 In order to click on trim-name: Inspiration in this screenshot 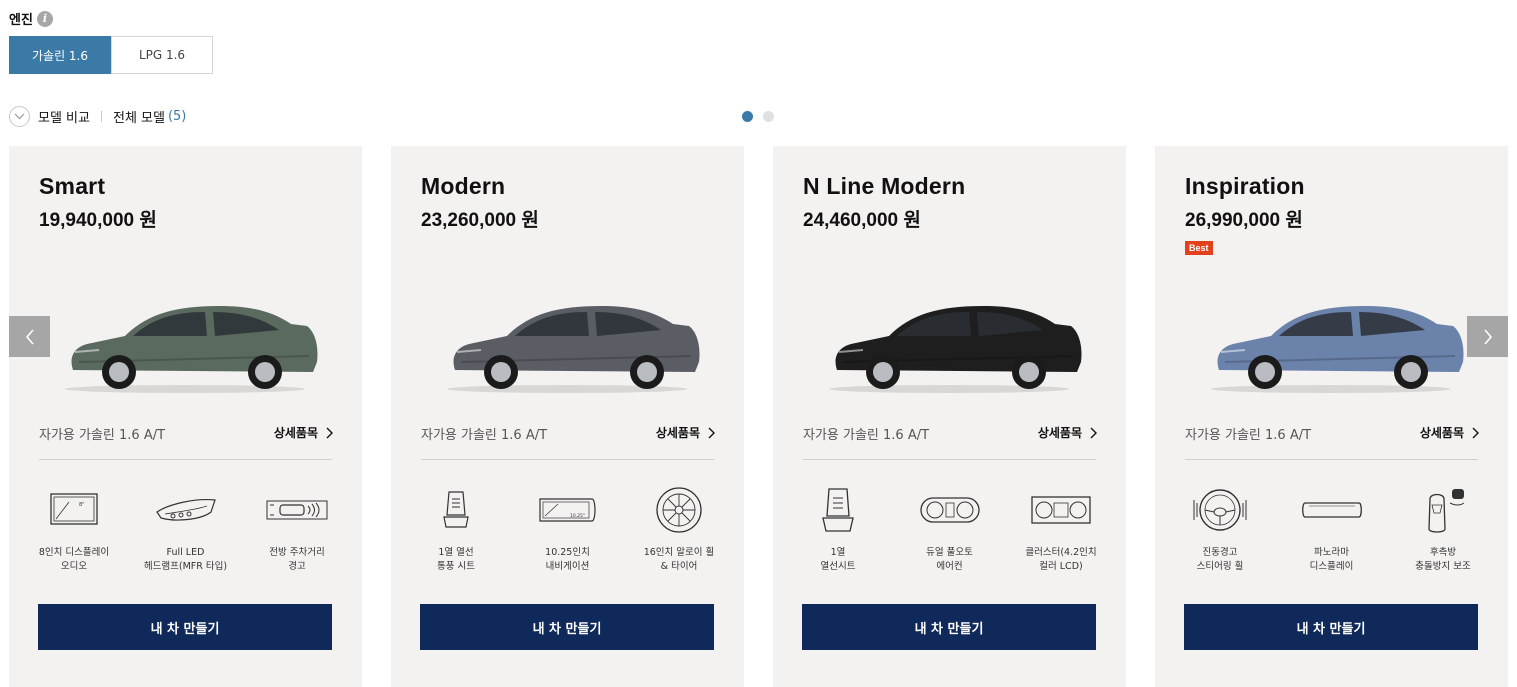, I will do `click(1245, 186)`.